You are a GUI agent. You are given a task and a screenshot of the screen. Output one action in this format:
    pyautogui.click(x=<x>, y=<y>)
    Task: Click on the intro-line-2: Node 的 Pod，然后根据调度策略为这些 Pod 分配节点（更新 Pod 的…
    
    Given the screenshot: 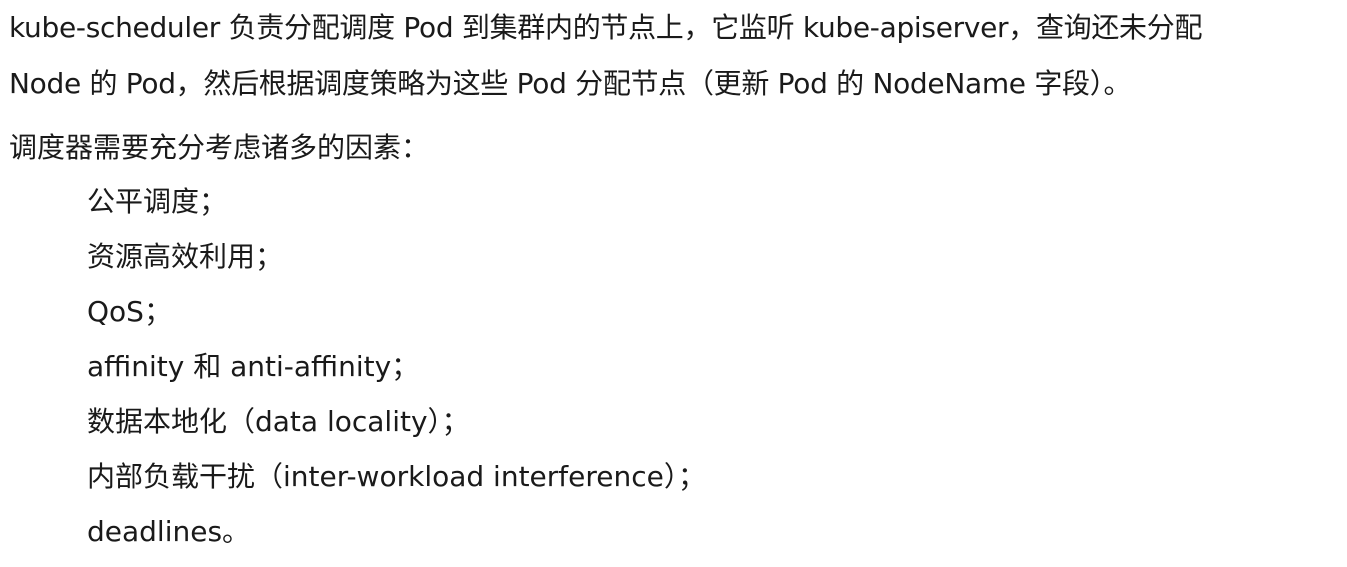 What is the action you would take?
    pyautogui.click(x=570, y=83)
    